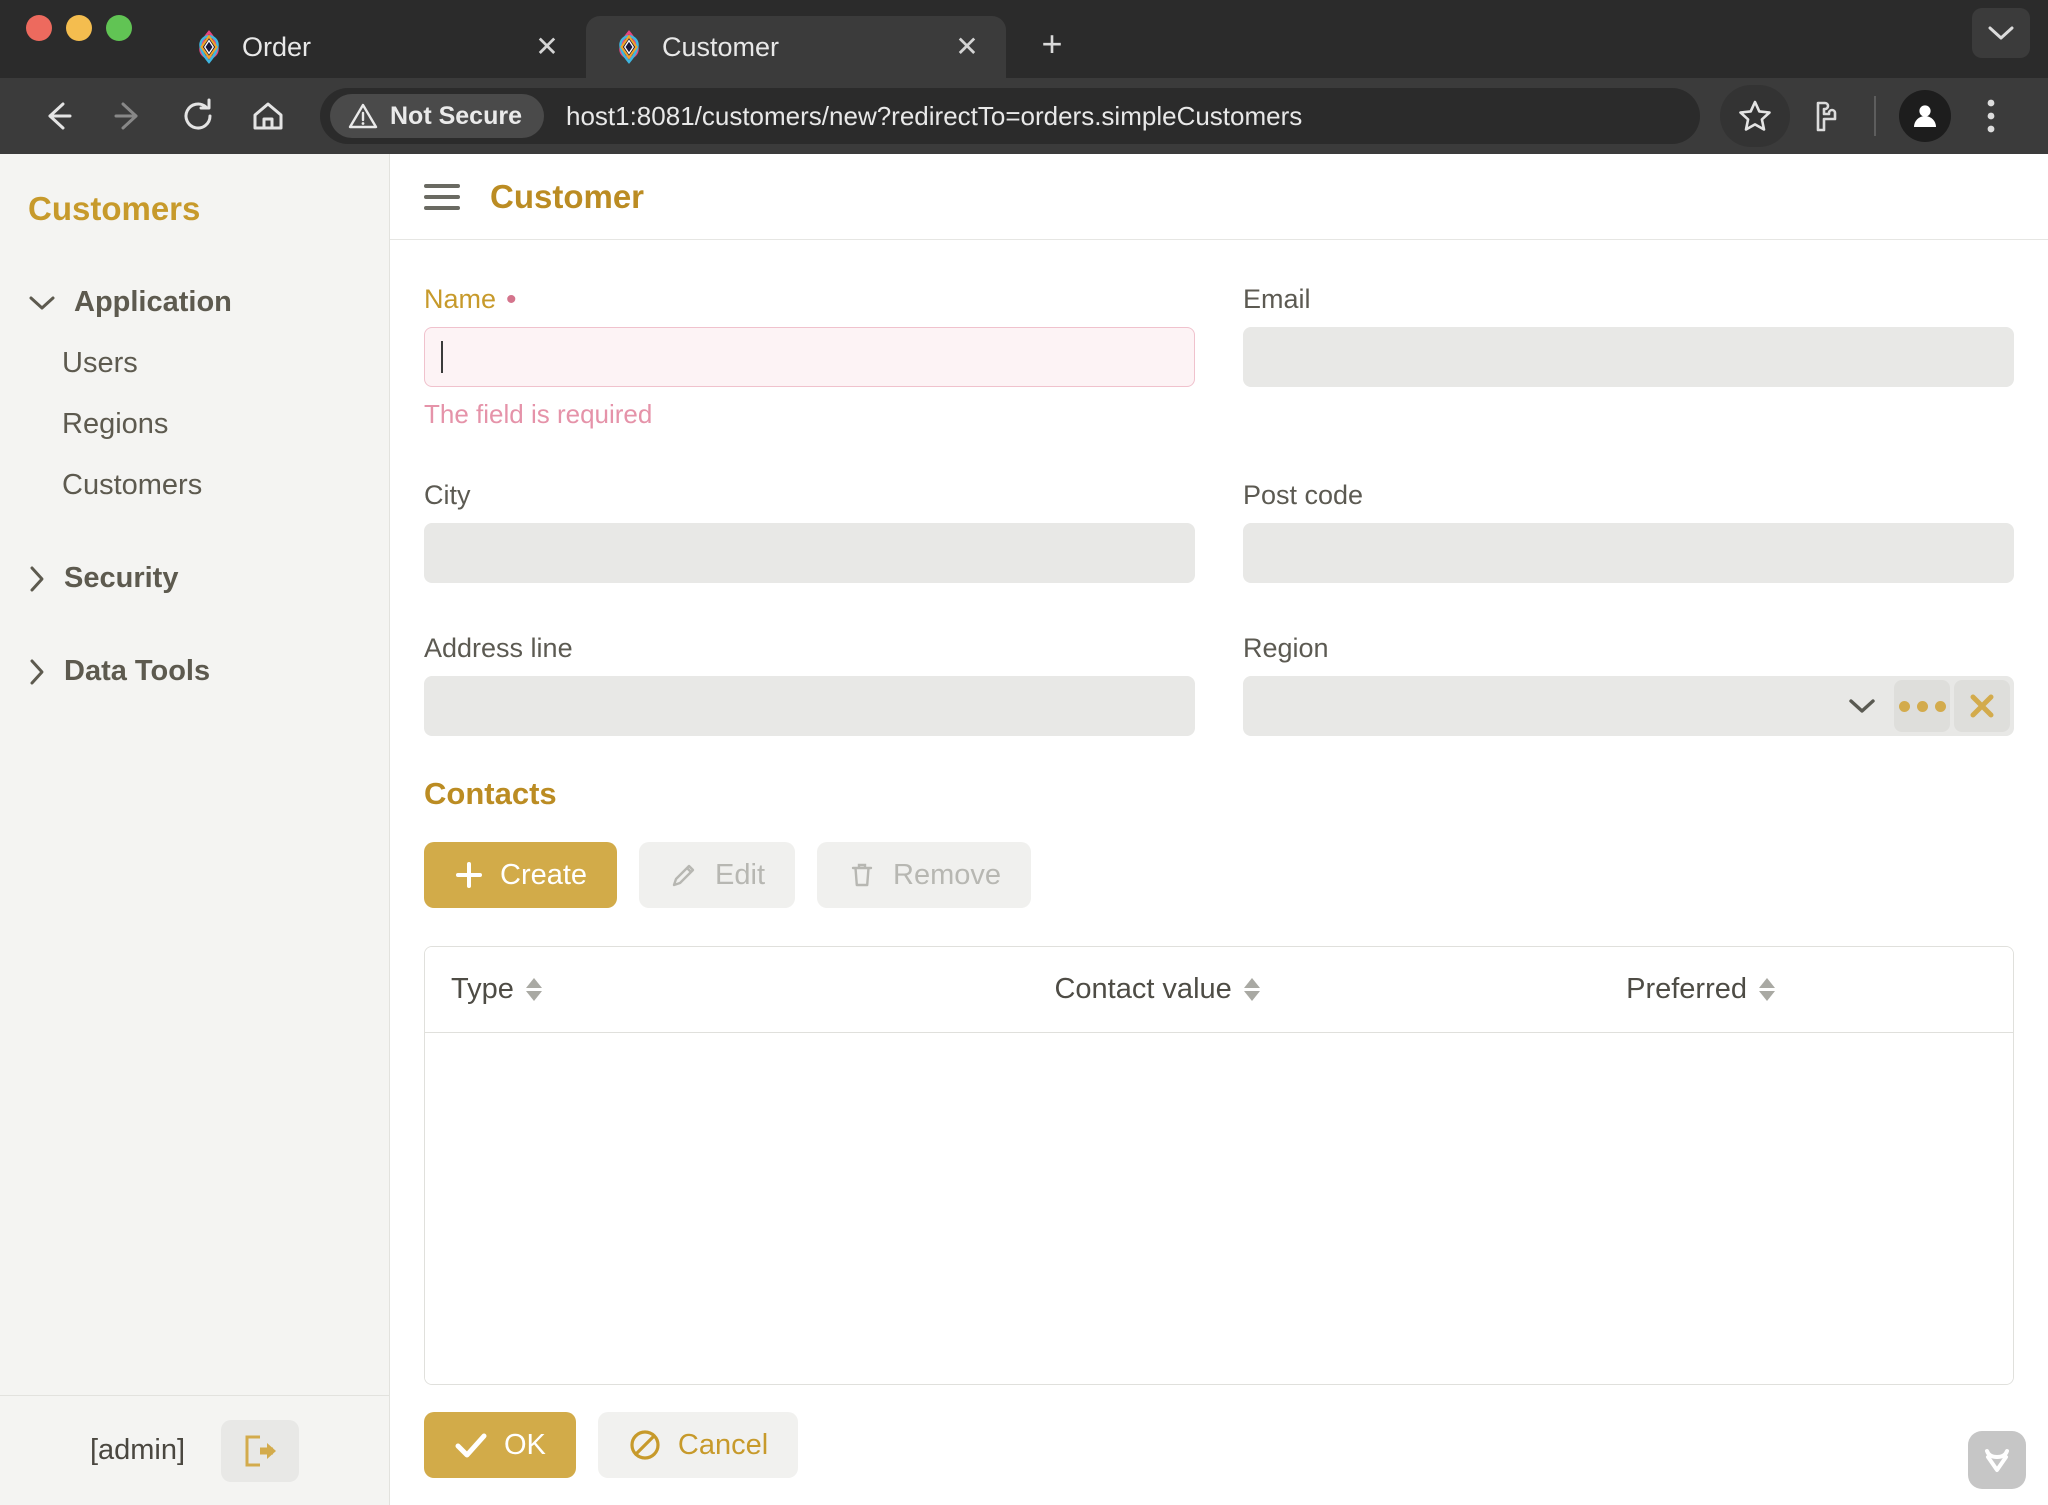 This screenshot has height=1505, width=2048. Describe the element at coordinates (132, 485) in the screenshot. I see `sidebar-item-label: Customers` at that location.